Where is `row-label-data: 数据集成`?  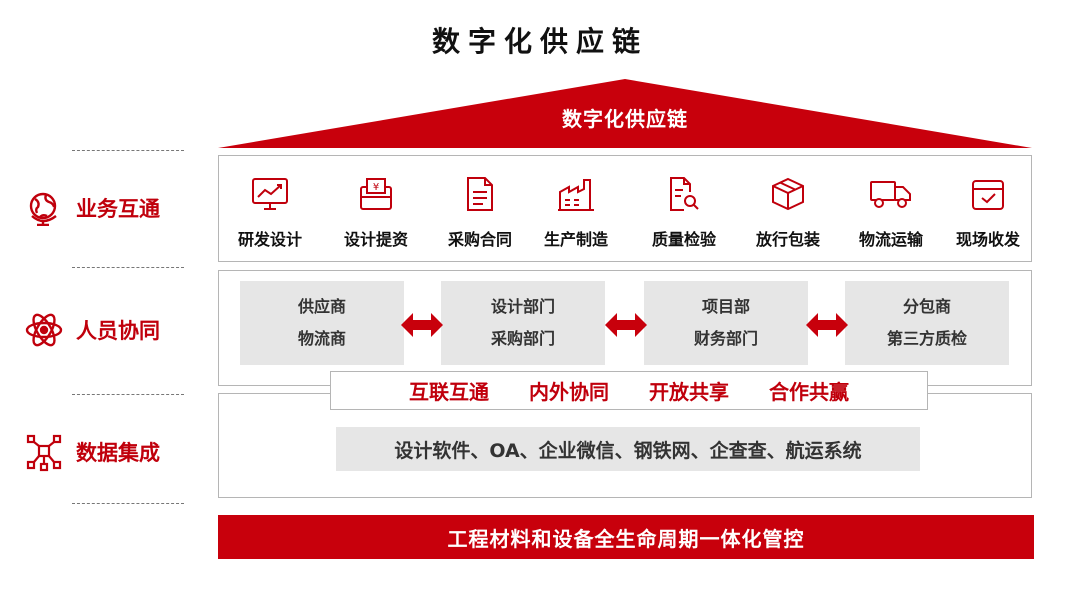 row-label-data: 数据集成 is located at coordinates (91, 452).